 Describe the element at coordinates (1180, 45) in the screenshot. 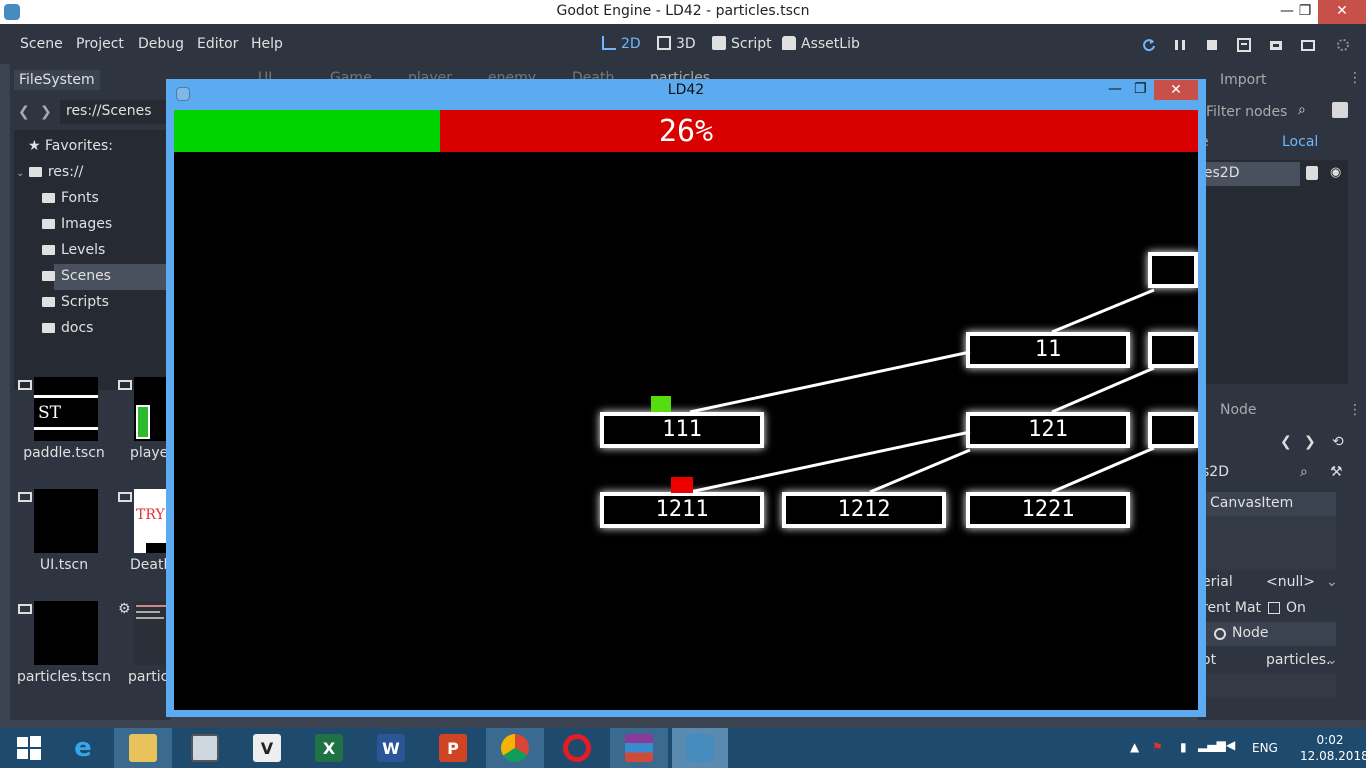

I see `pause-icon` at that location.